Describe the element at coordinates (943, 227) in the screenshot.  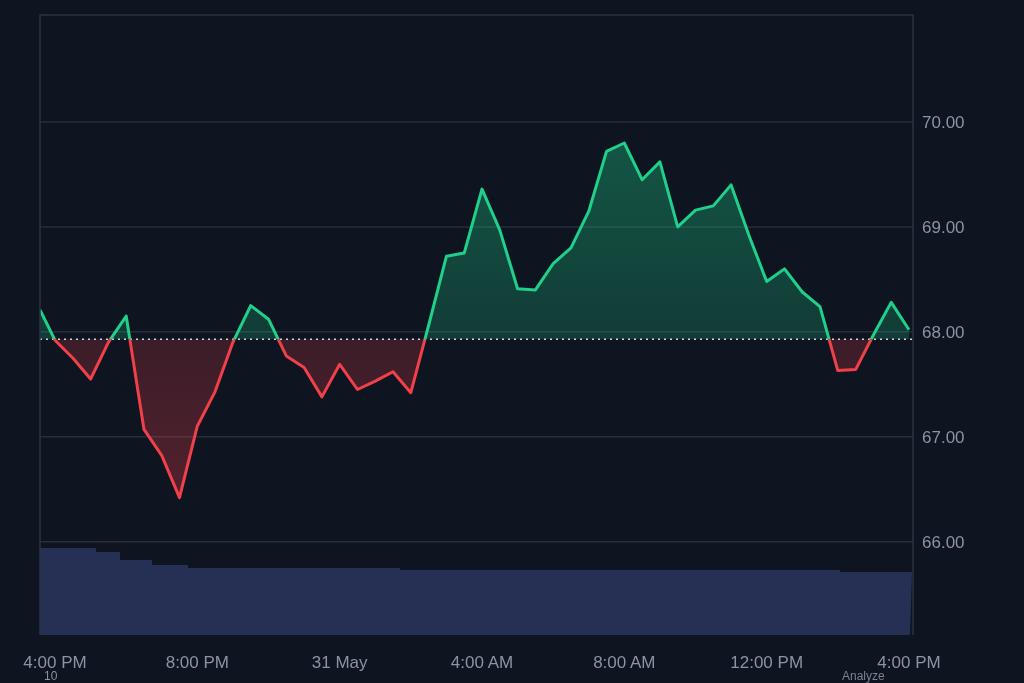
I see `y-axis-label: 69.00` at that location.